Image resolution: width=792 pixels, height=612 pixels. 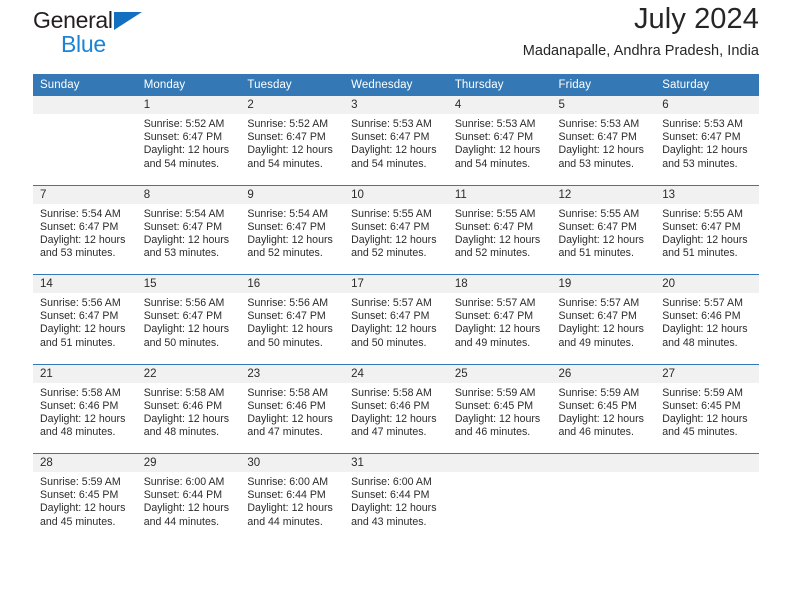 What do you see at coordinates (599, 124) in the screenshot?
I see `sunrise-text: Sunrise: 5:53 AM` at bounding box center [599, 124].